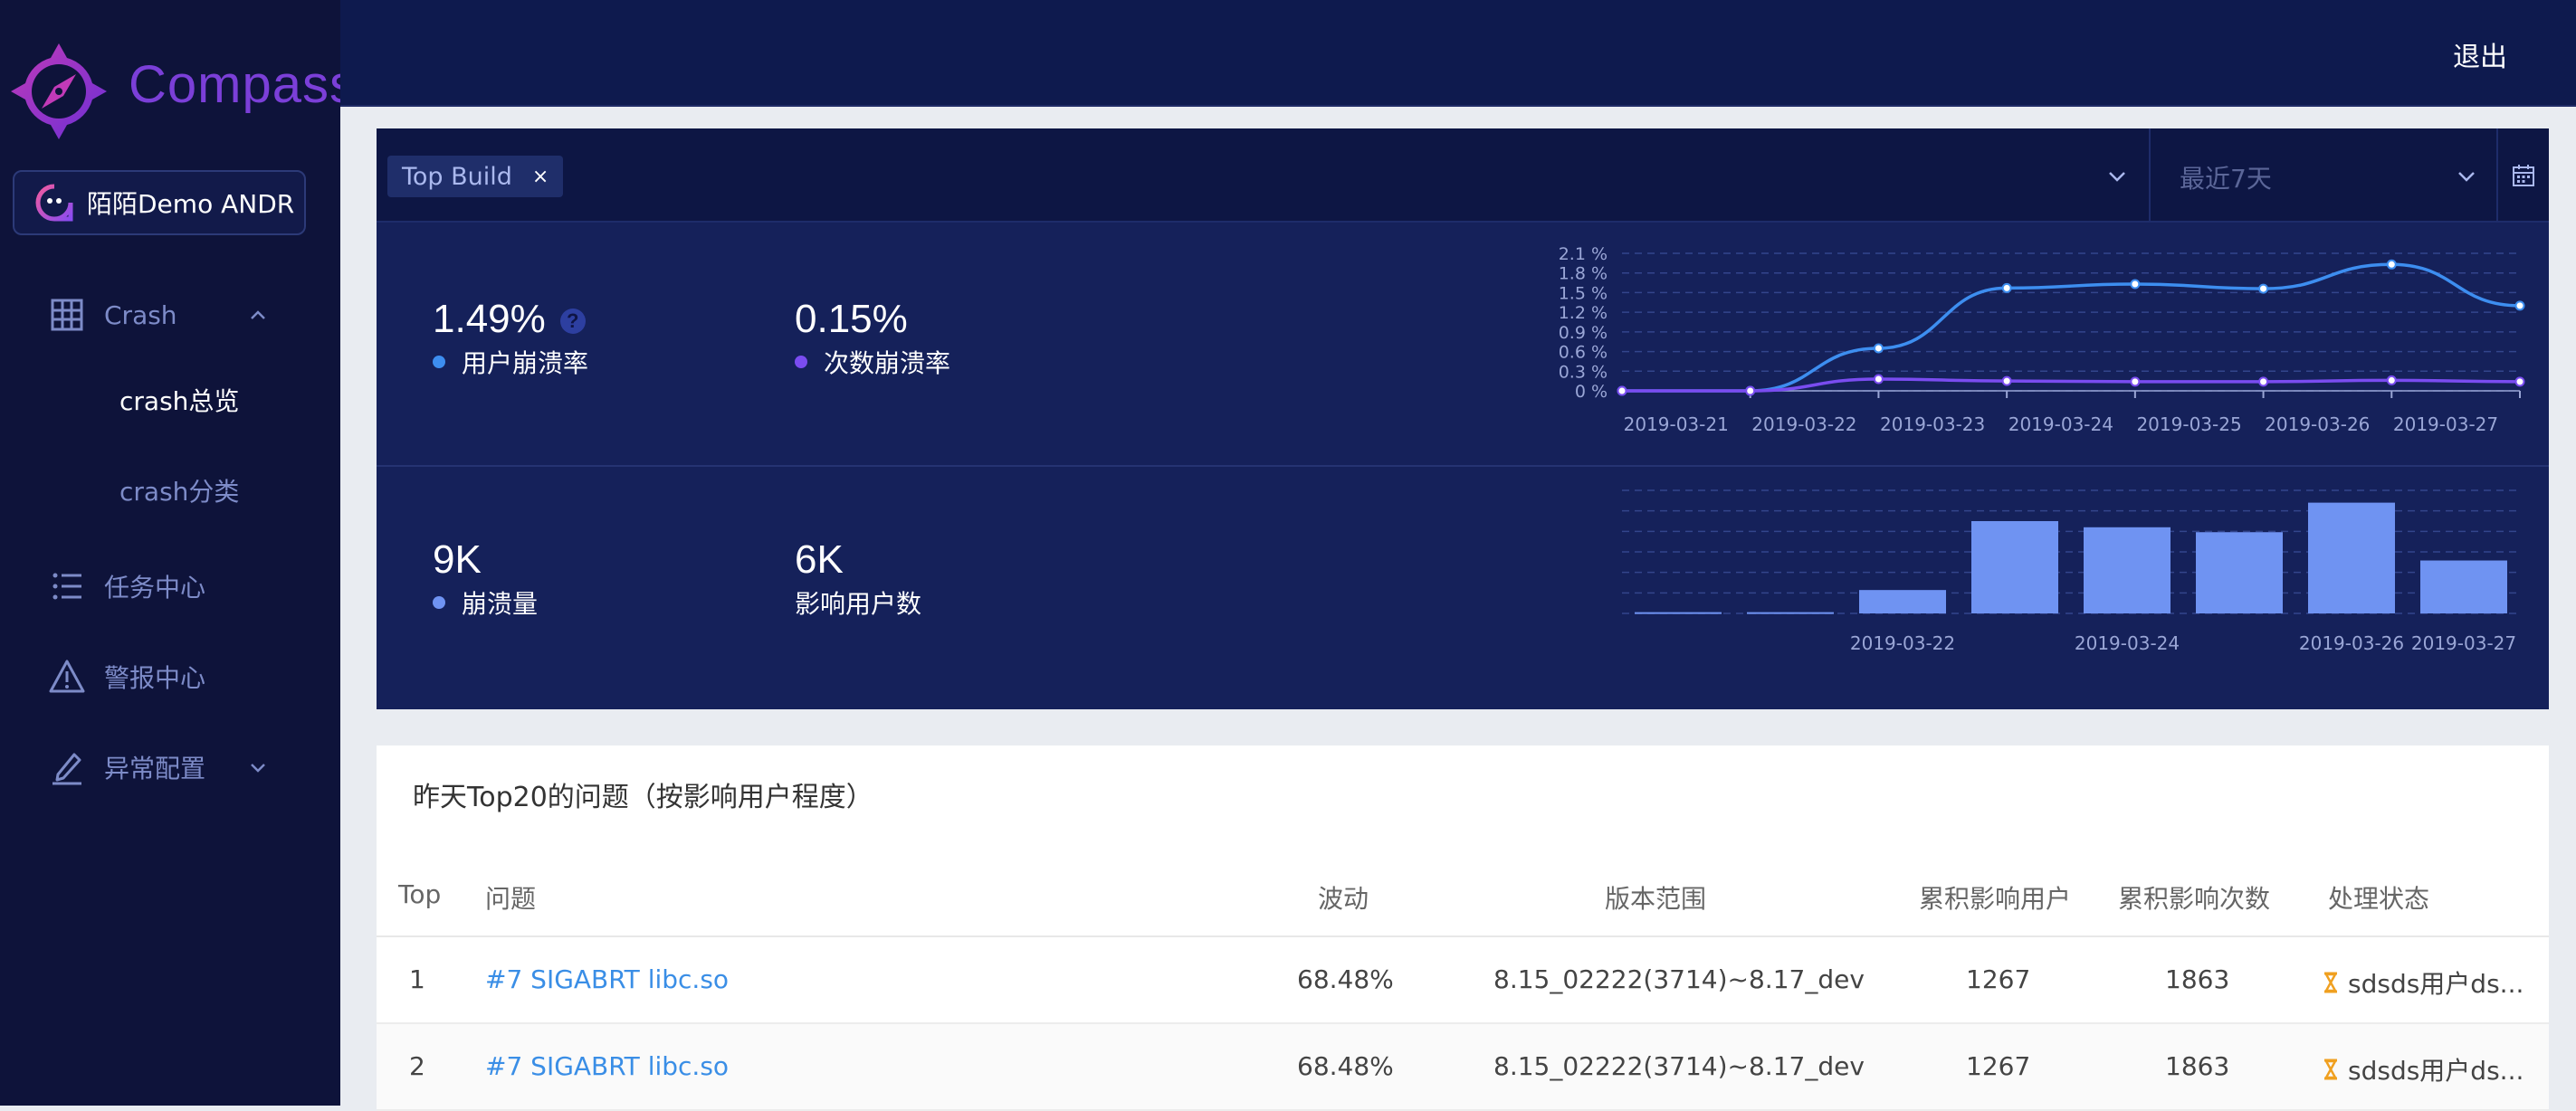  Describe the element at coordinates (141, 314) in the screenshot. I see `sidebar-item-label: Crash` at that location.